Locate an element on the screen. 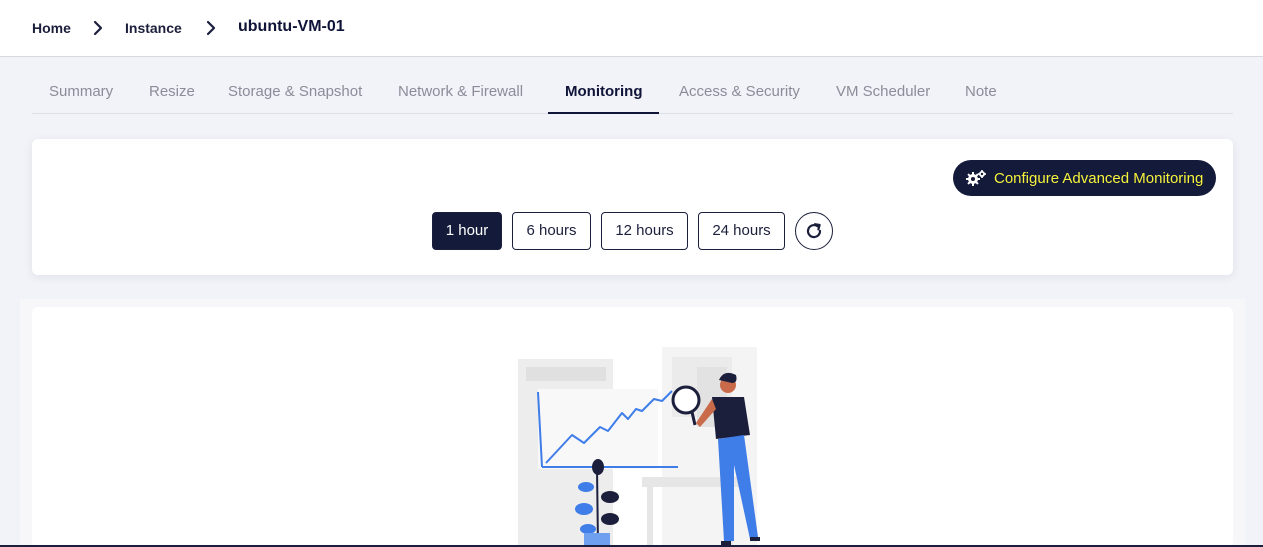  breadcrumb-current: ubuntu-VM-01 is located at coordinates (291, 26).